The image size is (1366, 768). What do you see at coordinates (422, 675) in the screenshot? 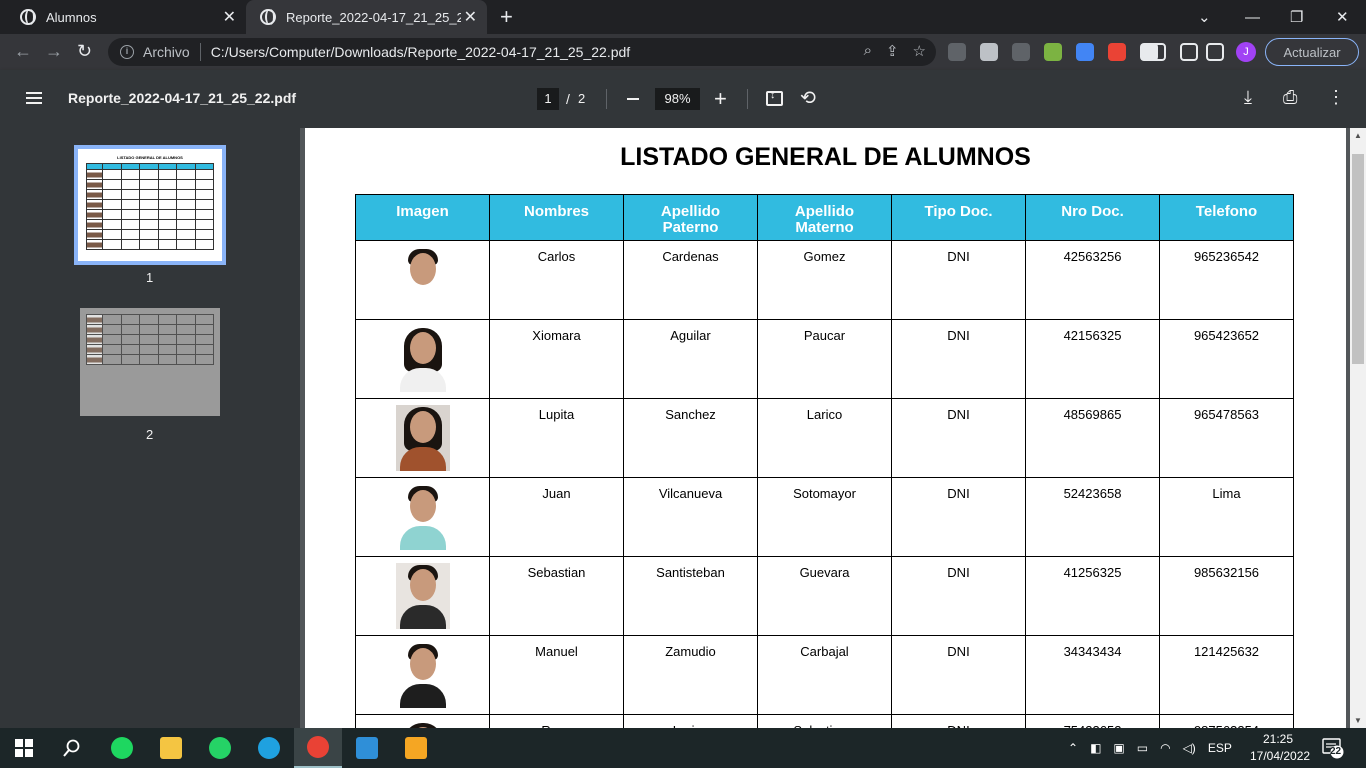
I see `student-photo` at bounding box center [422, 675].